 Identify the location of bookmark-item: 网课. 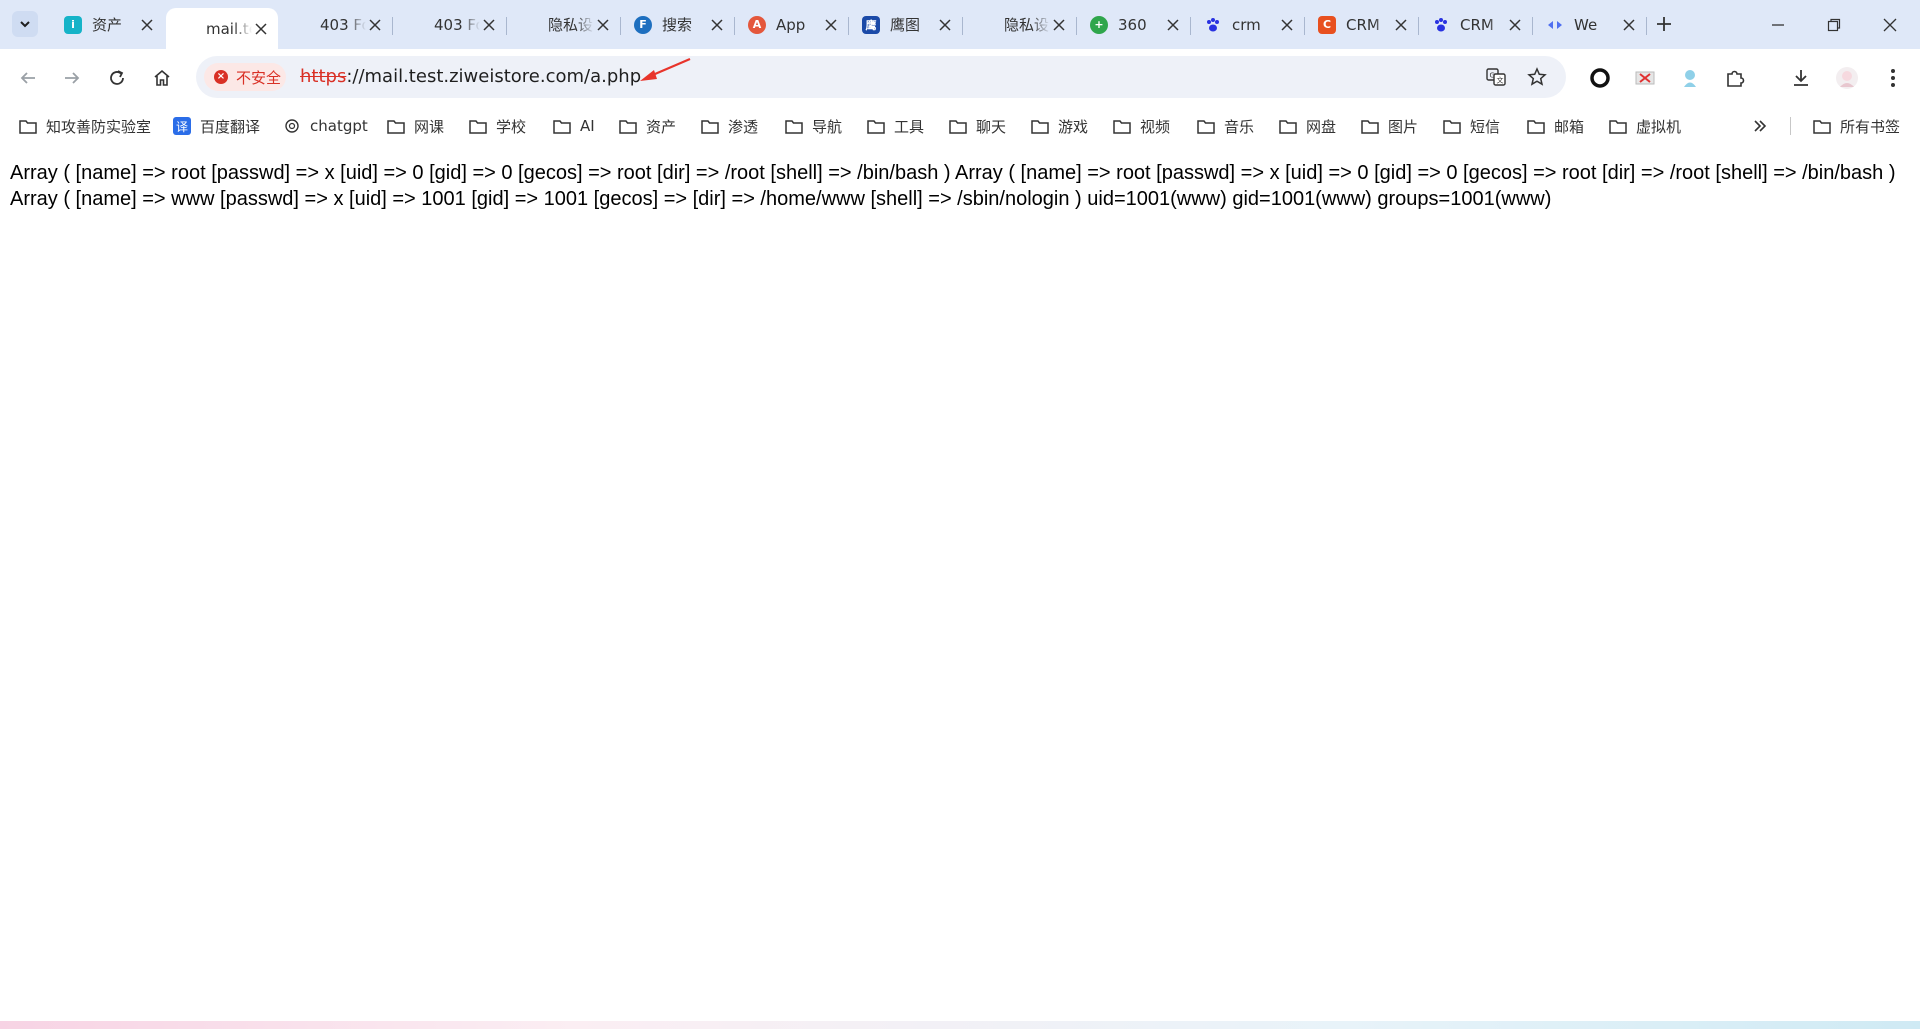
(415, 126).